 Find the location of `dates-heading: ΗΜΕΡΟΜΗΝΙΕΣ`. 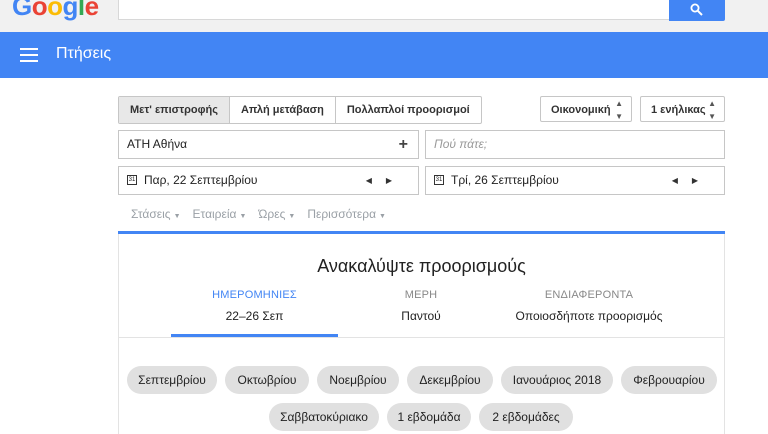

dates-heading: ΗΜΕΡΟΜΗΝΙΕΣ is located at coordinates (254, 295).